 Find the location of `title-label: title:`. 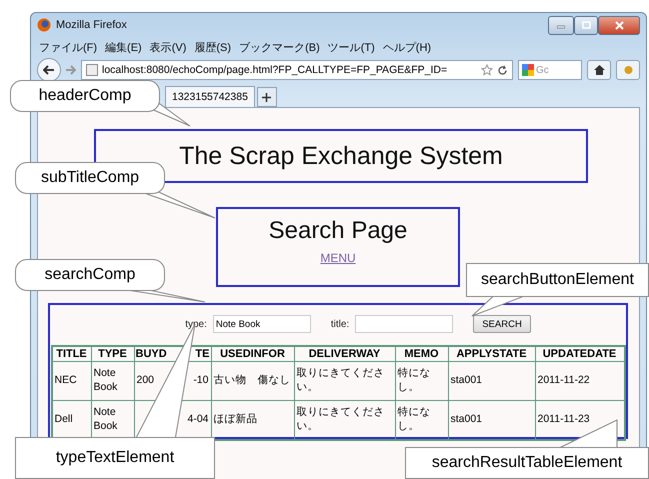

title-label: title: is located at coordinates (340, 324).